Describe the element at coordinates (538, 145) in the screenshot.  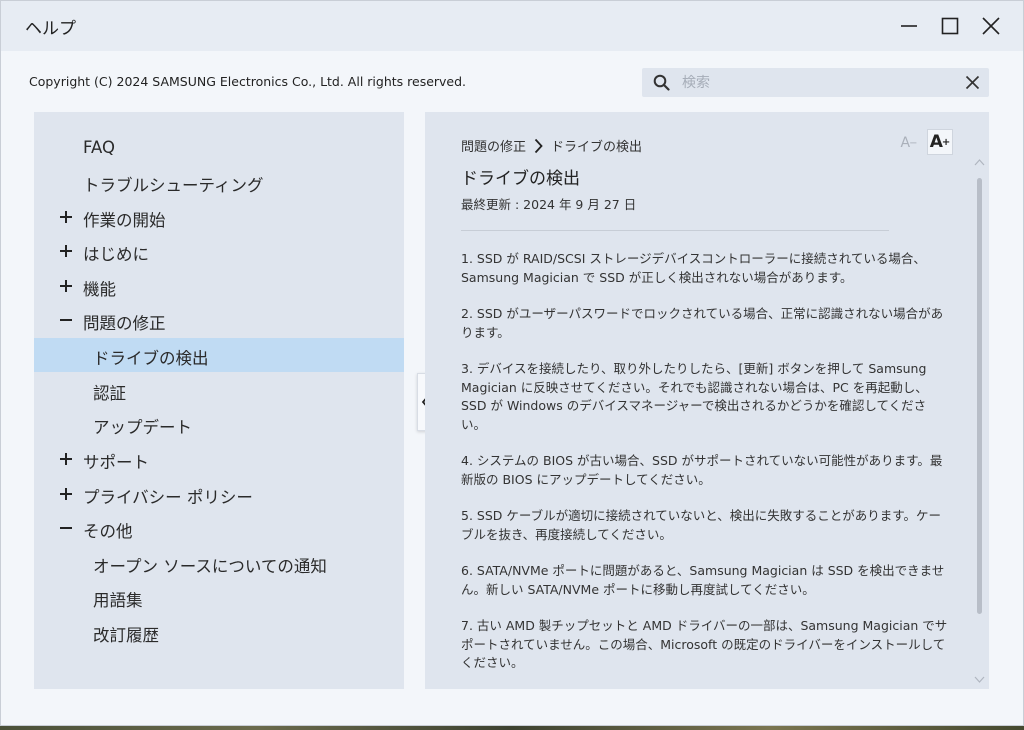
I see `chevron-right-icon` at that location.